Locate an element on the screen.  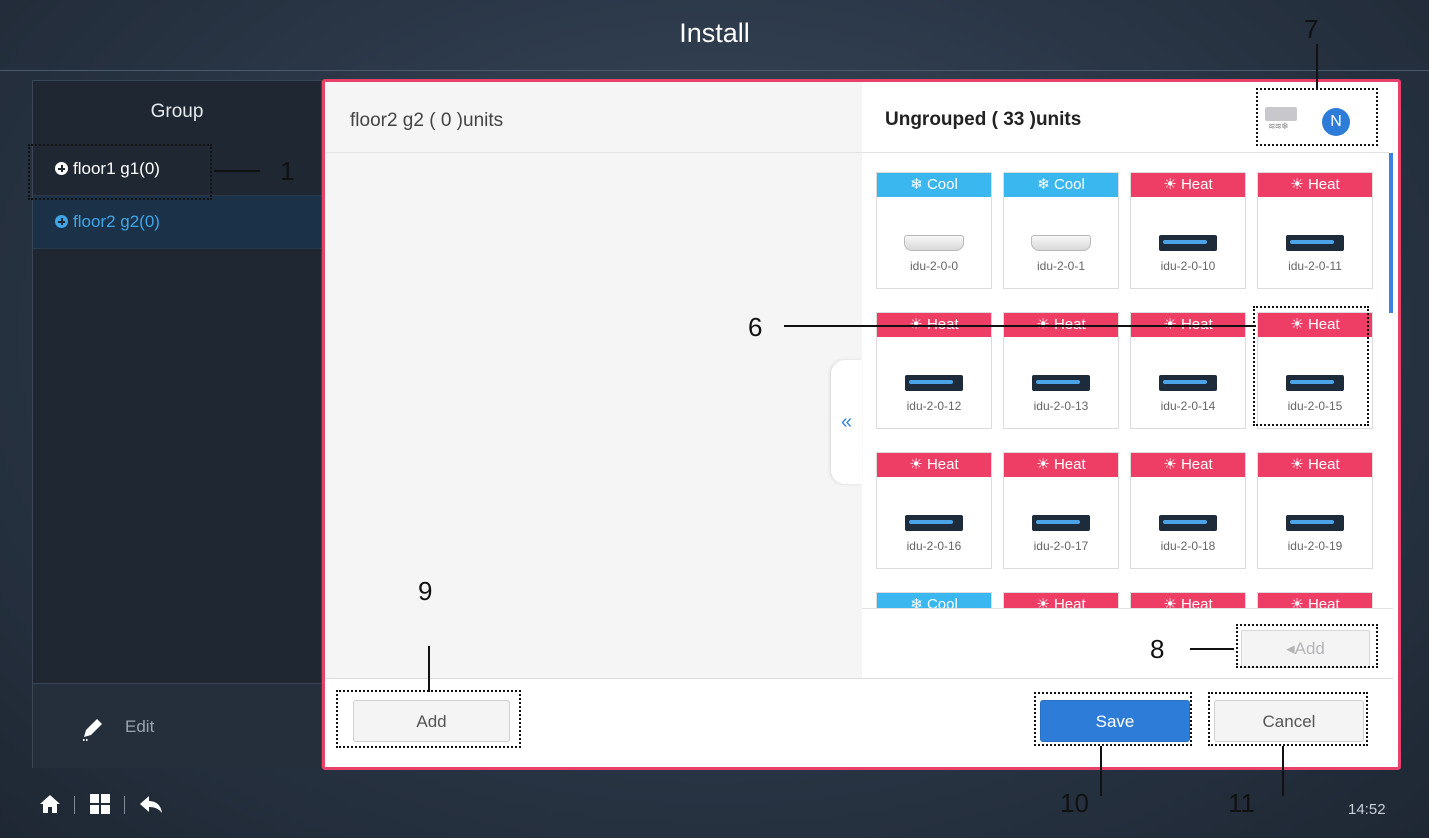
apps-grid-icon is located at coordinates (100, 804).